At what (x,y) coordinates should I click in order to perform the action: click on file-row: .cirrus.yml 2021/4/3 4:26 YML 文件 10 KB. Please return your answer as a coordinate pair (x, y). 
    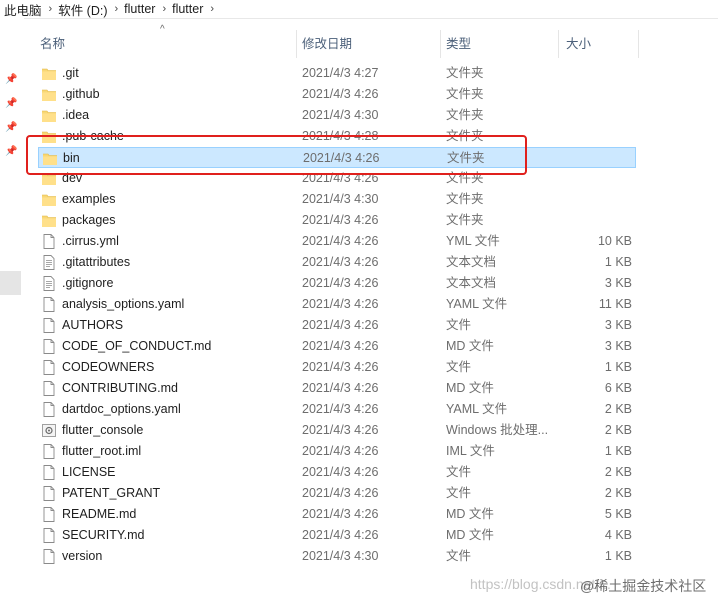
    Looking at the image, I should click on (337, 241).